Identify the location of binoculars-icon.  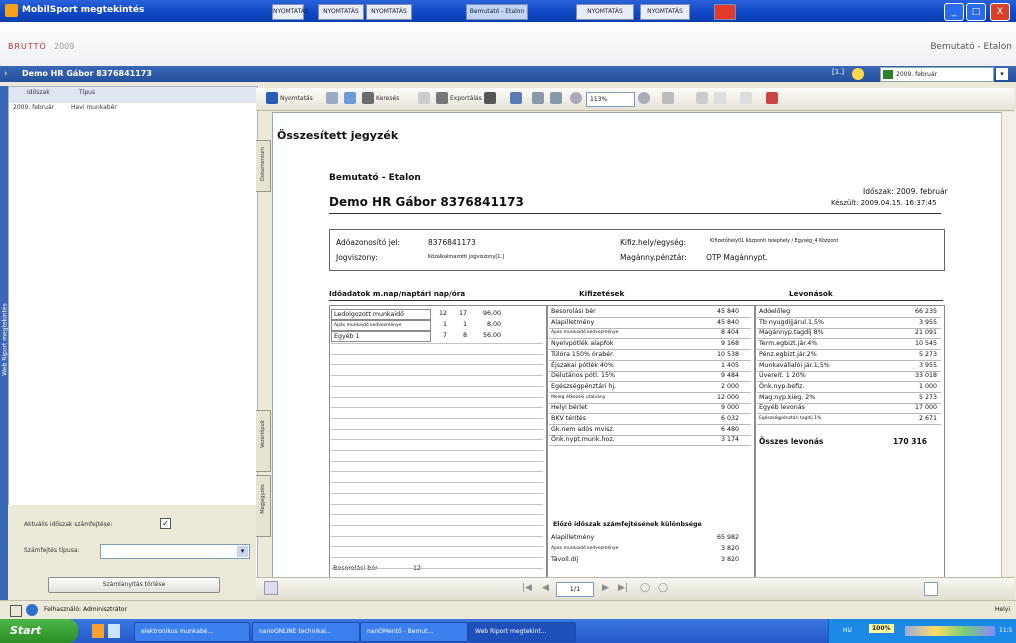
(368, 98).